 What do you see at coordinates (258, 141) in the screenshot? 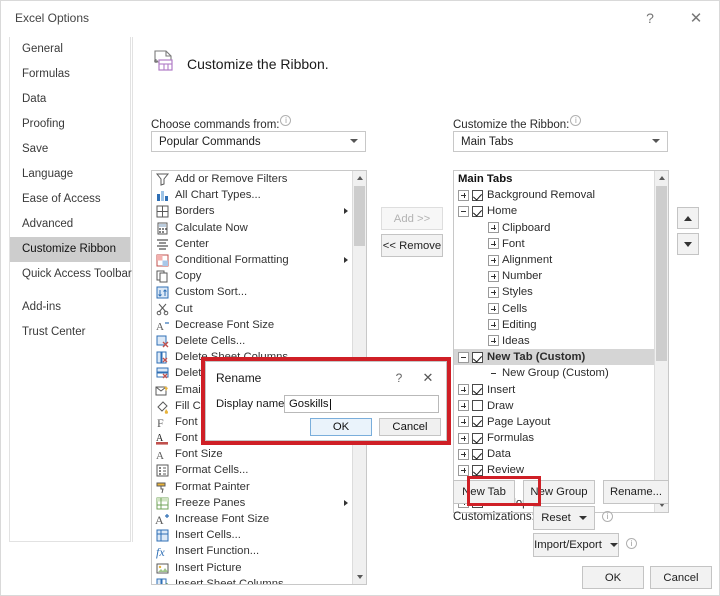
I see `choose-commands-dropdown: Popular Commands` at bounding box center [258, 141].